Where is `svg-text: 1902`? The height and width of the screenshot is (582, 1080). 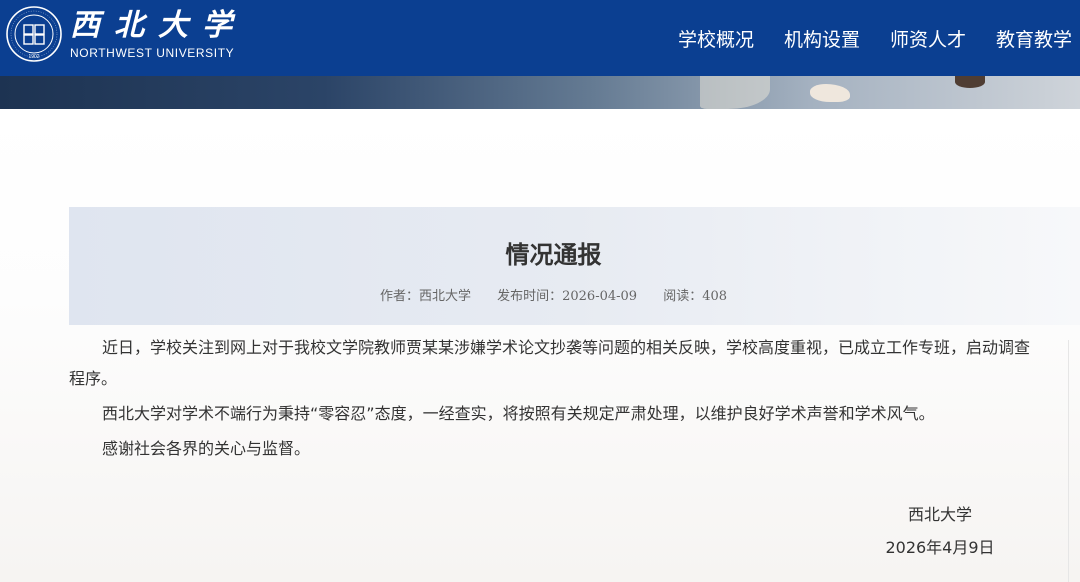
svg-text: 1902 is located at coordinates (33, 57).